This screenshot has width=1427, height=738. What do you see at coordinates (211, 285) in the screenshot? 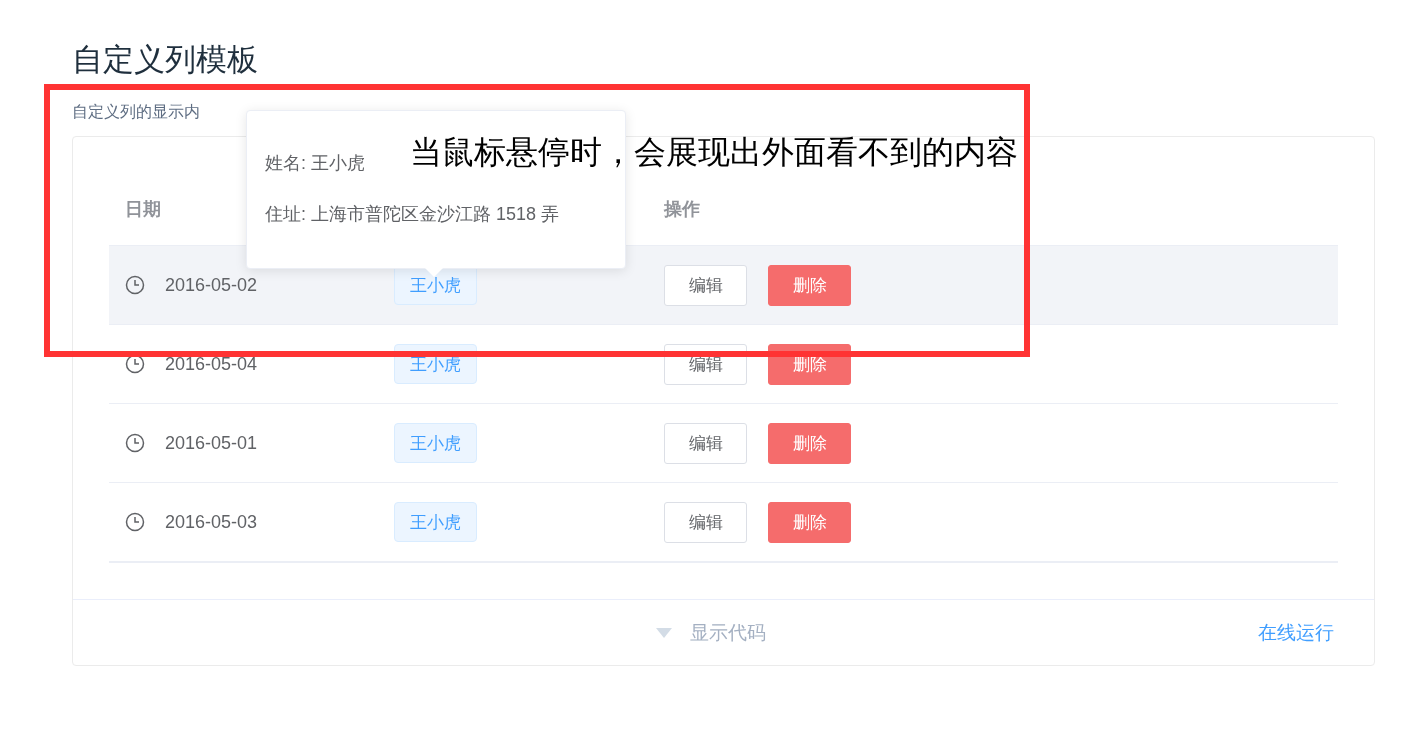
I see `date-text: 2016-05-02` at bounding box center [211, 285].